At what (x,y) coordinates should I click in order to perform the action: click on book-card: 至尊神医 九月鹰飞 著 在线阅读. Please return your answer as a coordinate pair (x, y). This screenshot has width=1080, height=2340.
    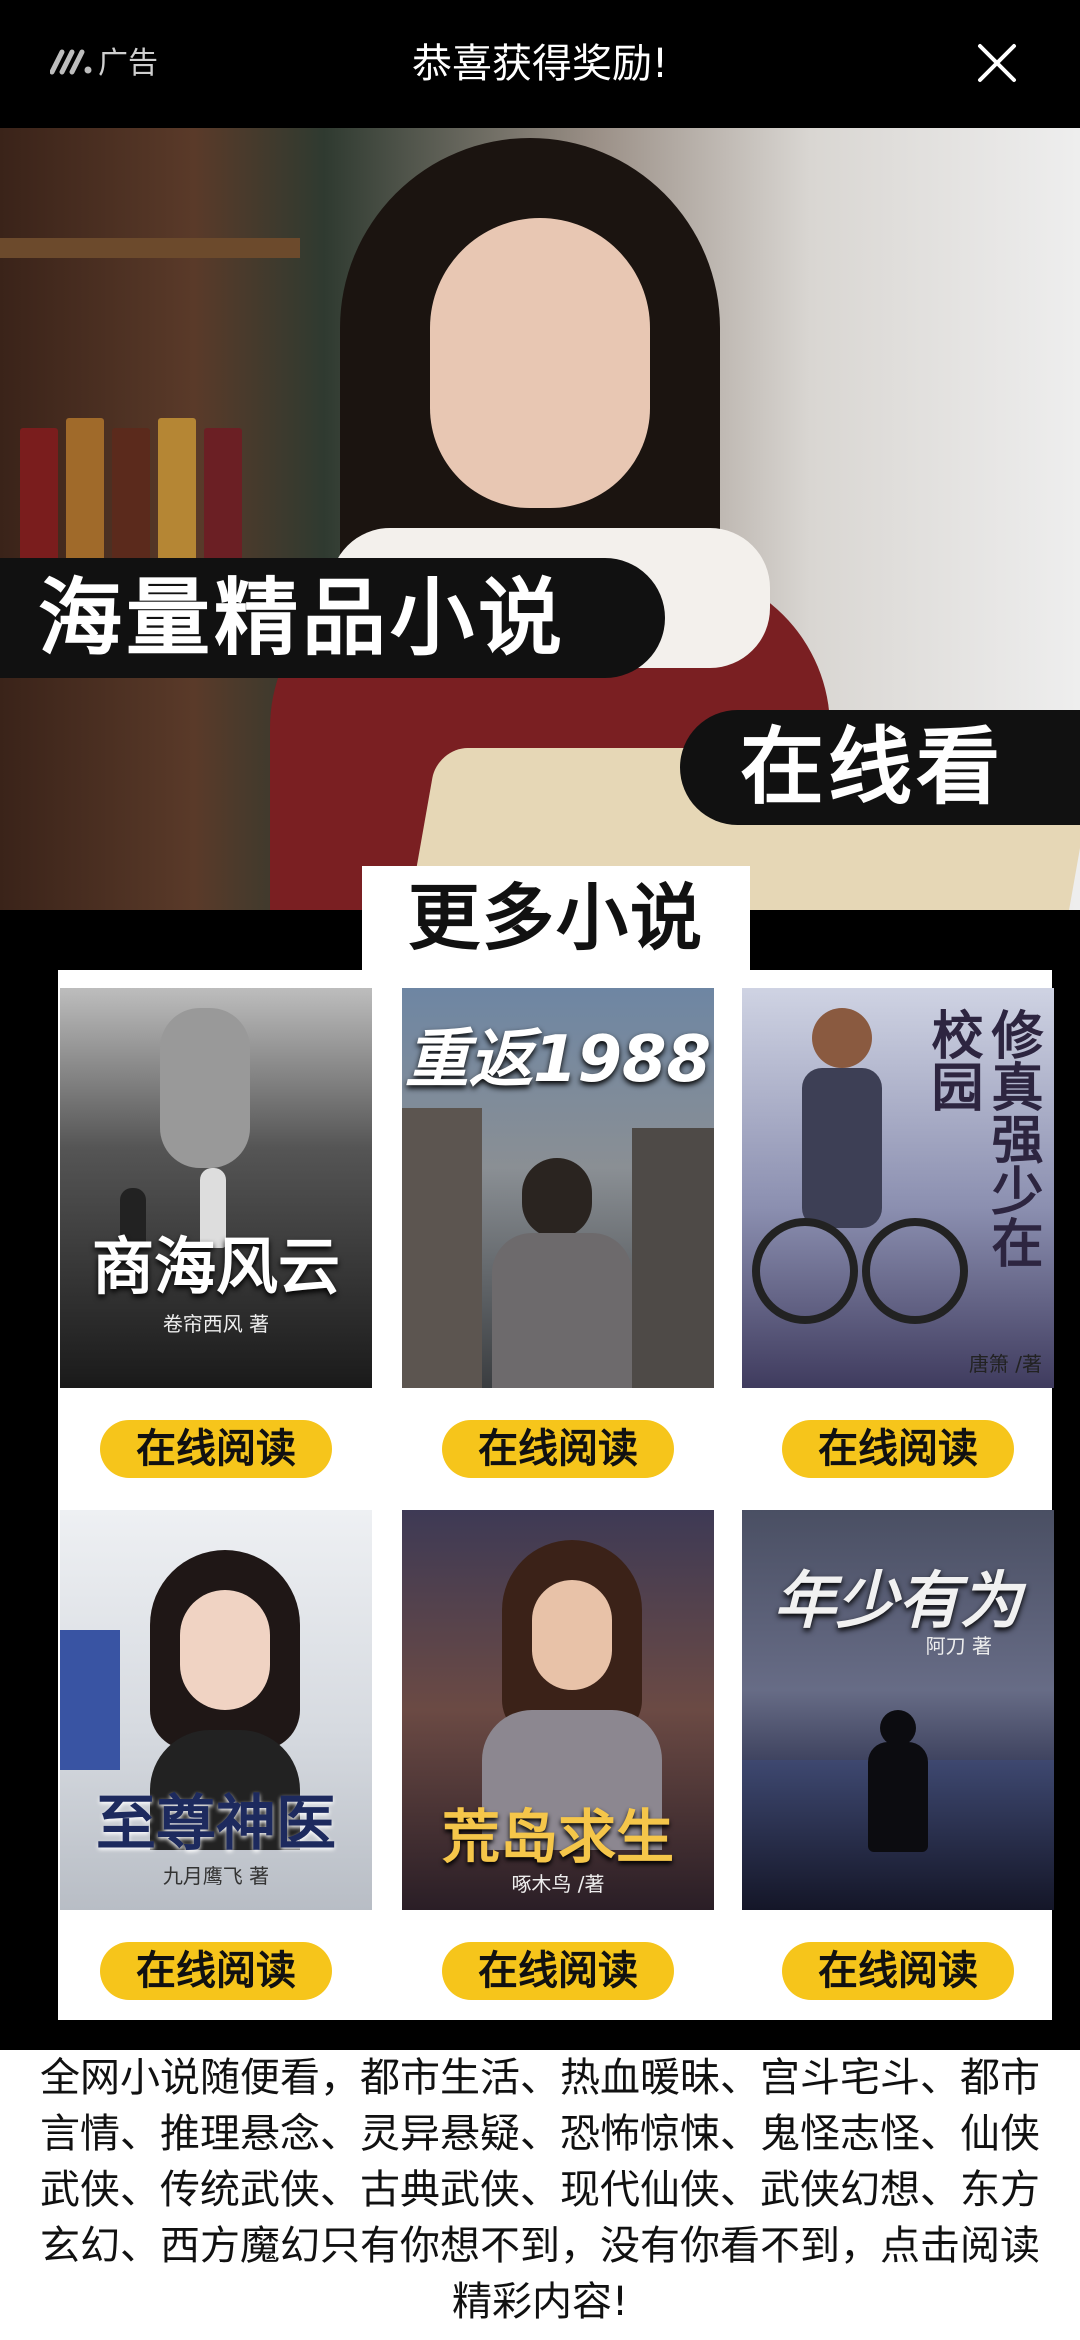
    Looking at the image, I should click on (216, 1748).